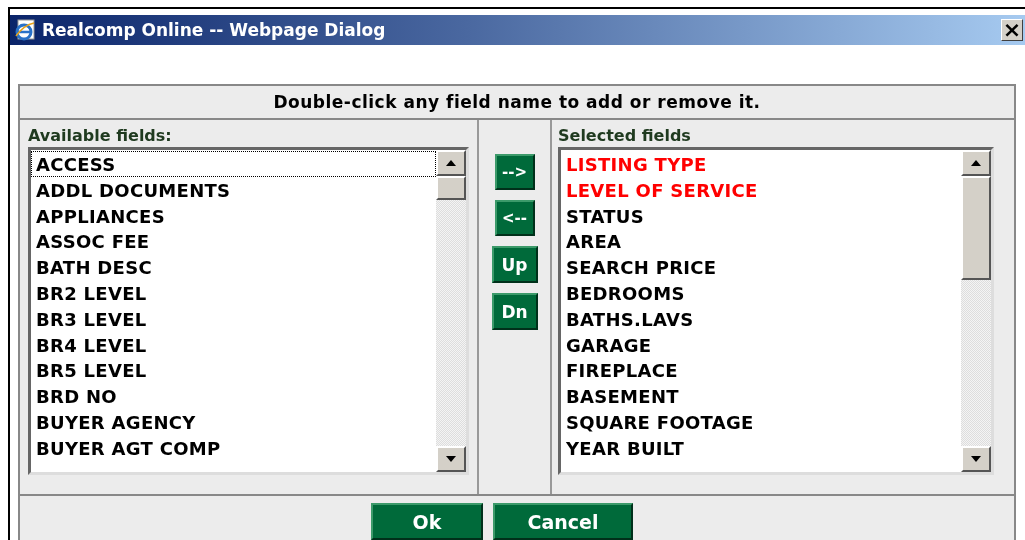 This screenshot has height=540, width=1025. I want to click on list-item: BR4 LEVEL, so click(233, 344).